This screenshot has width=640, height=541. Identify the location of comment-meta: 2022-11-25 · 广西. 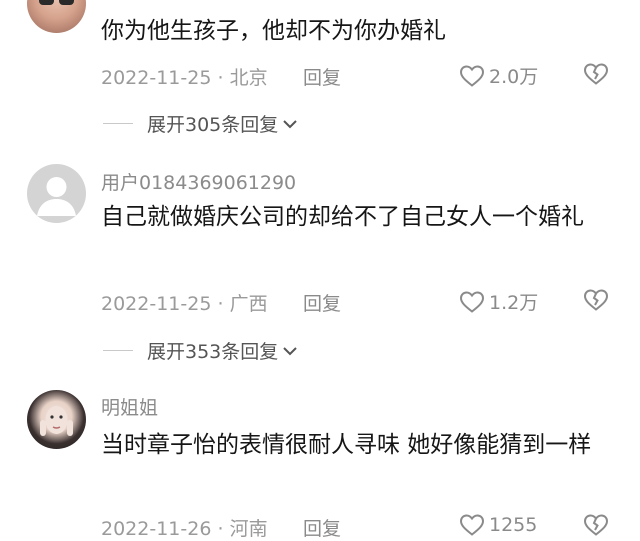
(184, 304).